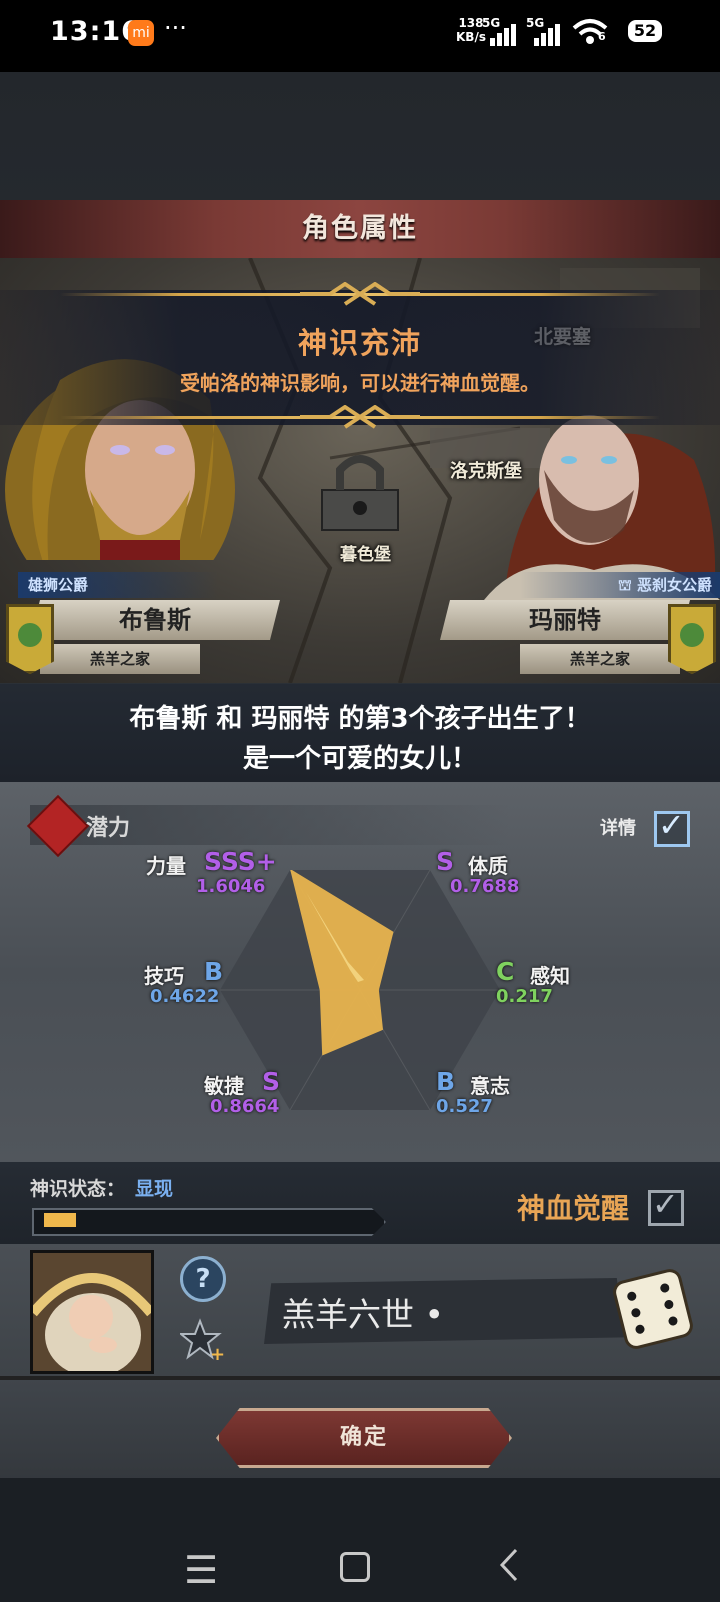  What do you see at coordinates (600, 659) in the screenshot?
I see `mother-house: 羔羊之家` at bounding box center [600, 659].